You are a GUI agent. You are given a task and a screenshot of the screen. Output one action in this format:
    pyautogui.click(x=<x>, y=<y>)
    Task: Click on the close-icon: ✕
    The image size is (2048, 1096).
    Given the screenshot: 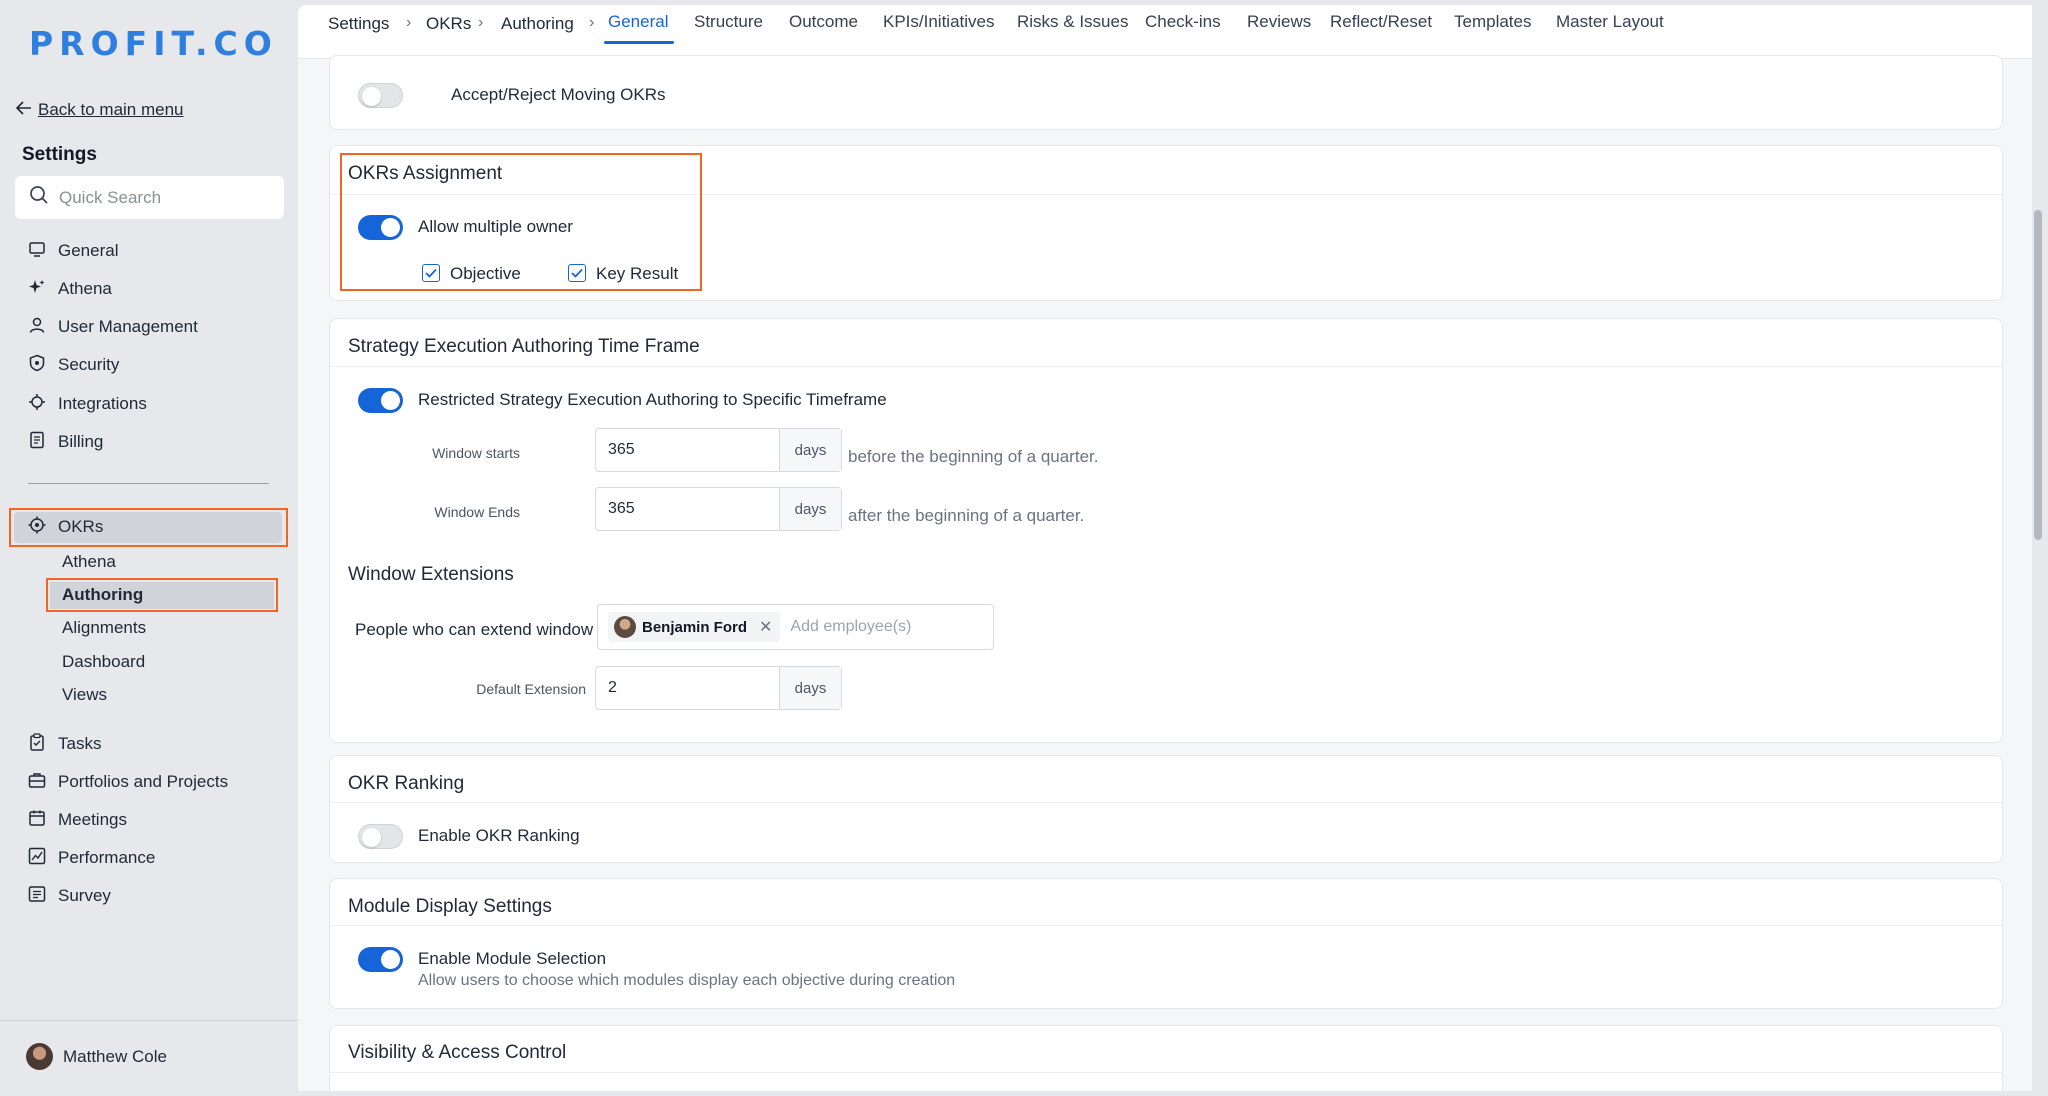 What is the action you would take?
    pyautogui.click(x=765, y=627)
    